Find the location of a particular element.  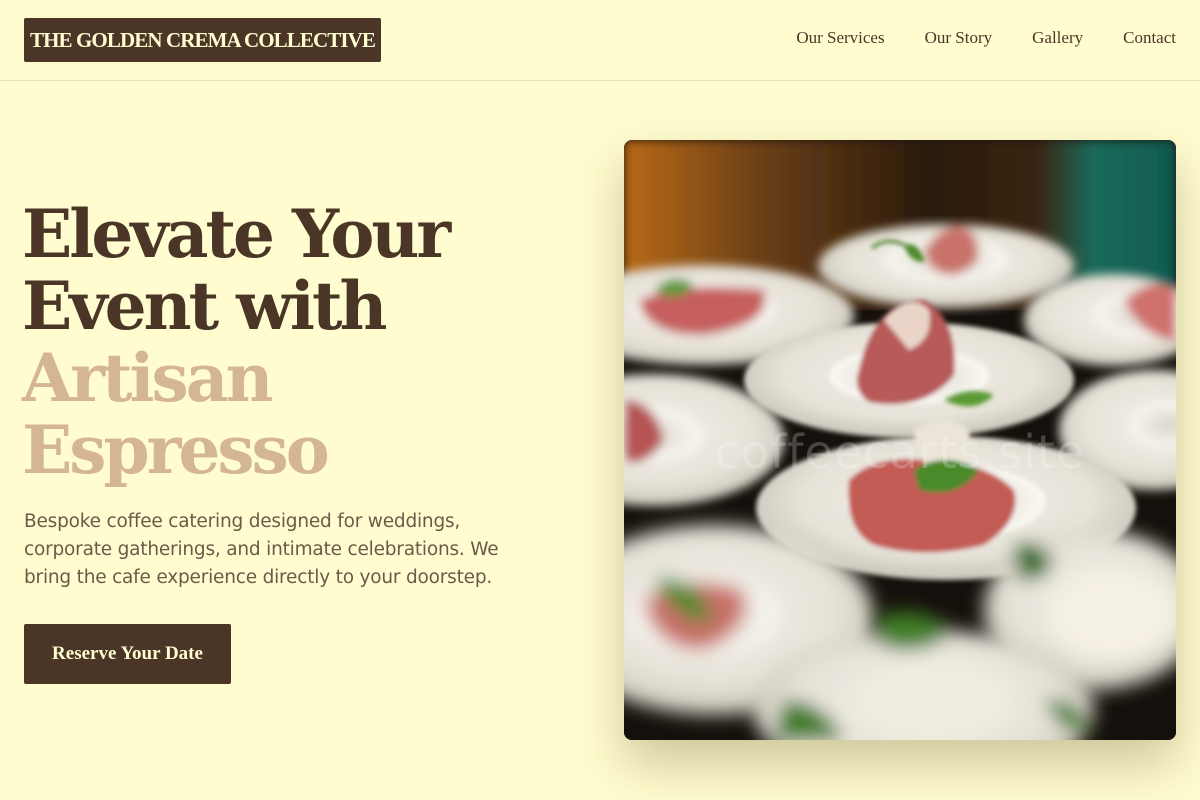

nav-link-story: Our Story is located at coordinates (959, 39).